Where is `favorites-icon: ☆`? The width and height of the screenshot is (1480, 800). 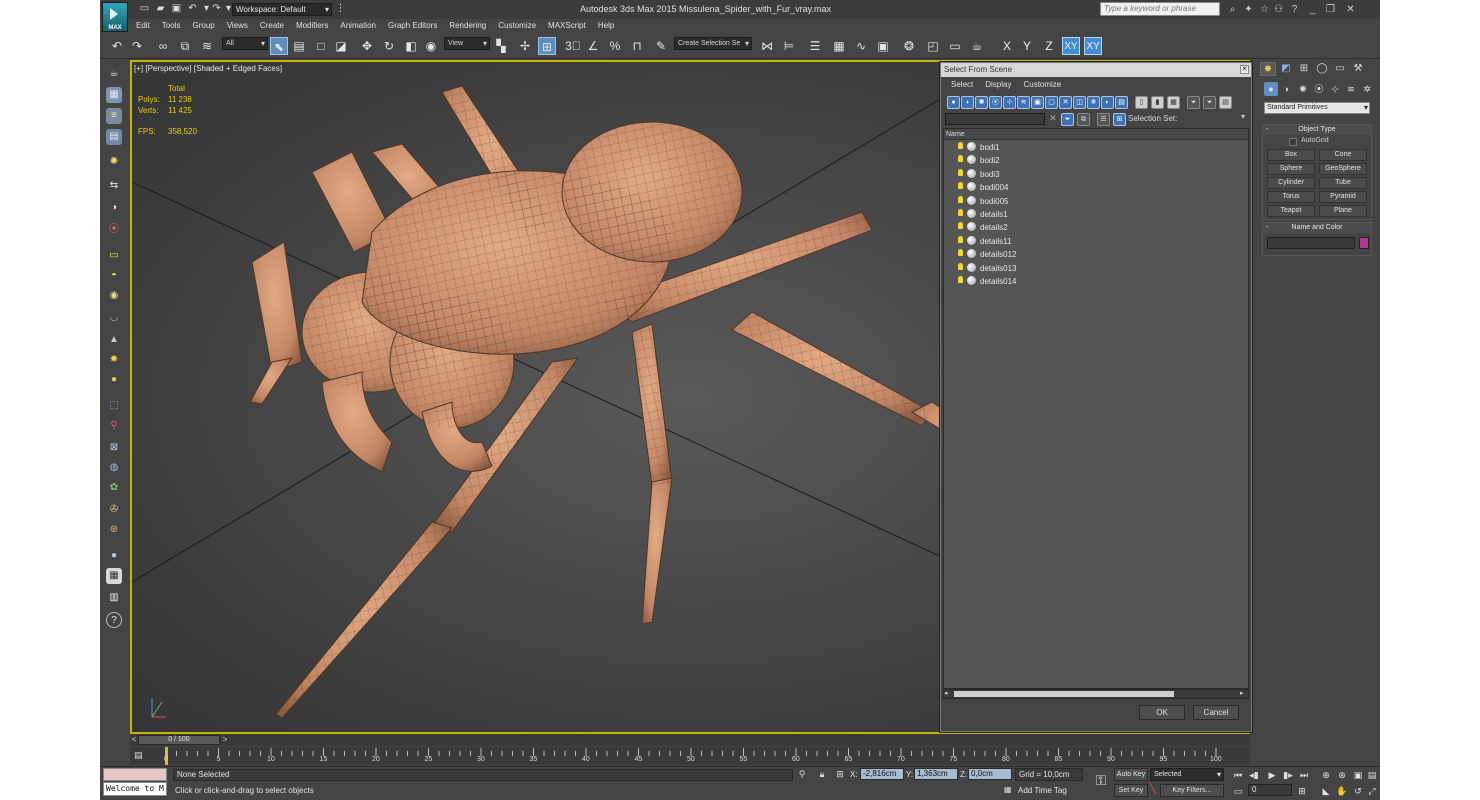 favorites-icon: ☆ is located at coordinates (1264, 9).